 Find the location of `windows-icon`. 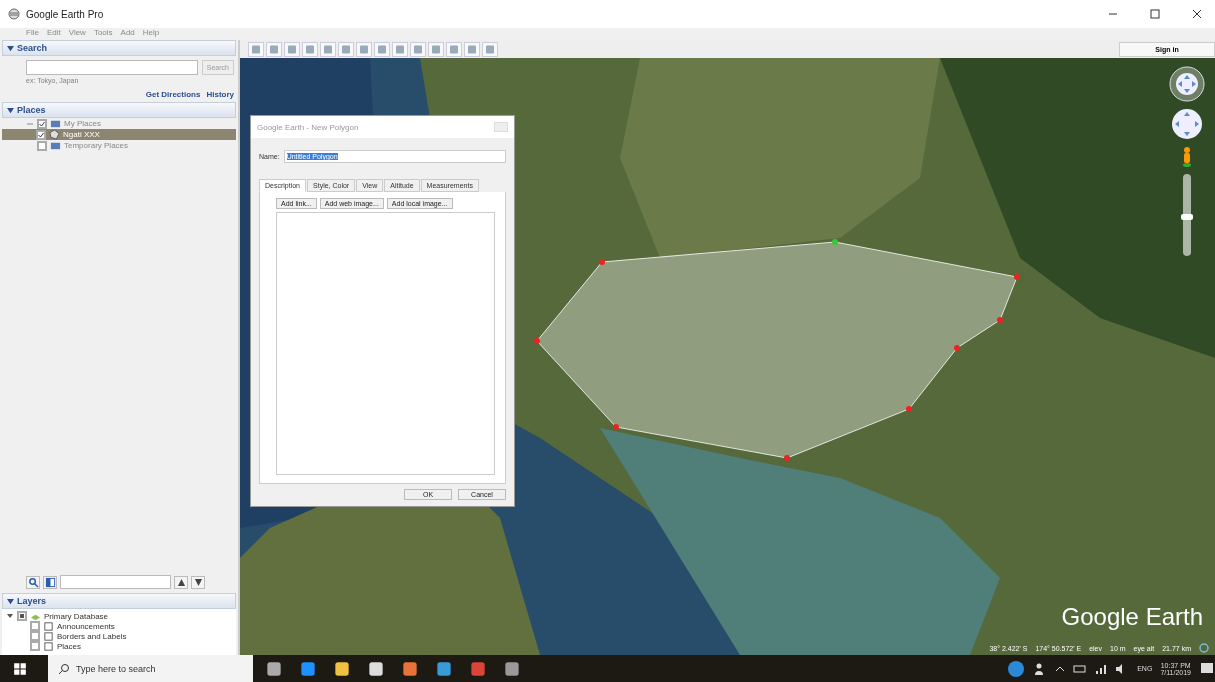

windows-icon is located at coordinates (20, 668).